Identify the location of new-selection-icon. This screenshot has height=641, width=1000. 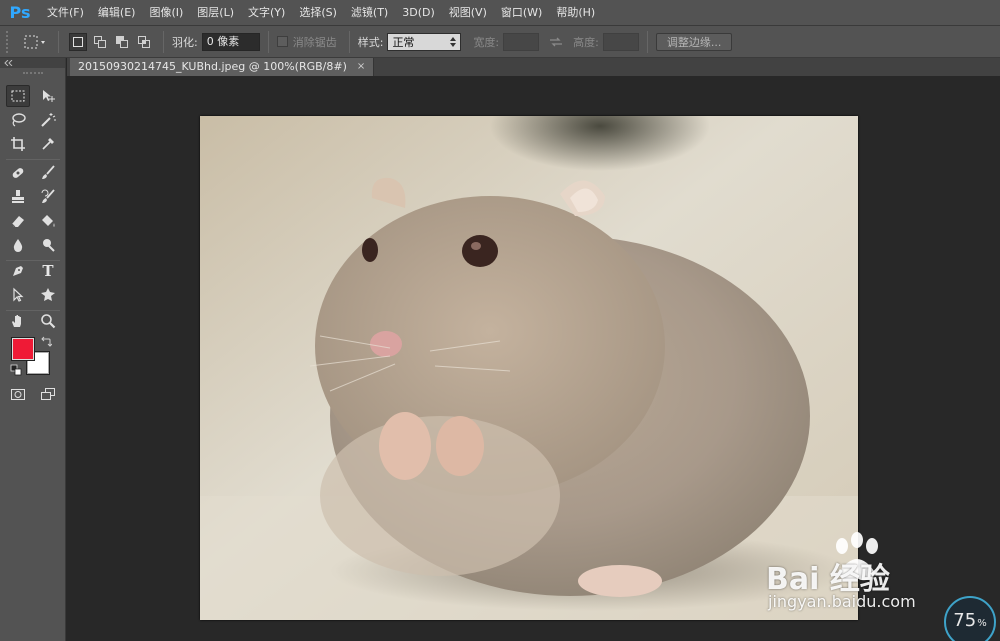
(78, 41).